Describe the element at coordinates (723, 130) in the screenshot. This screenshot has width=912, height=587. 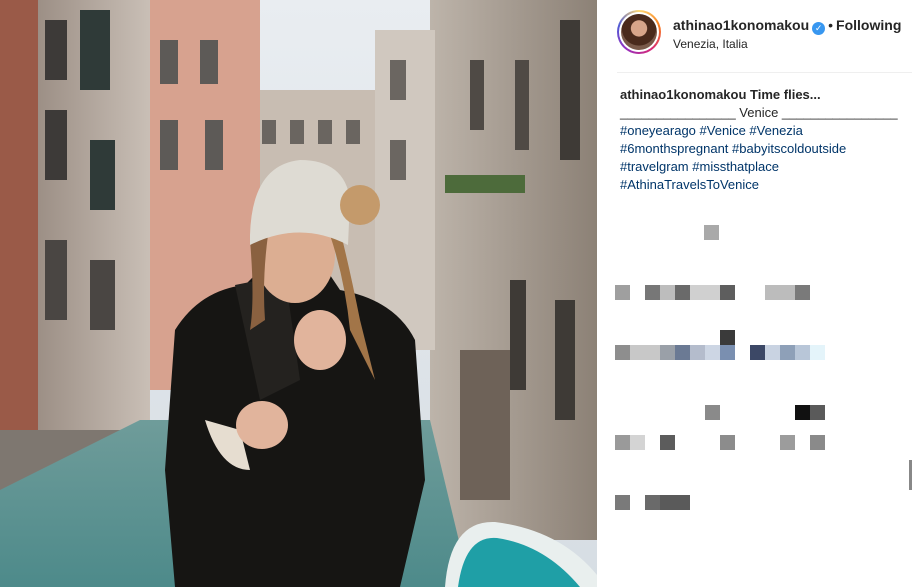
I see `hashtag-link: #Venice` at that location.